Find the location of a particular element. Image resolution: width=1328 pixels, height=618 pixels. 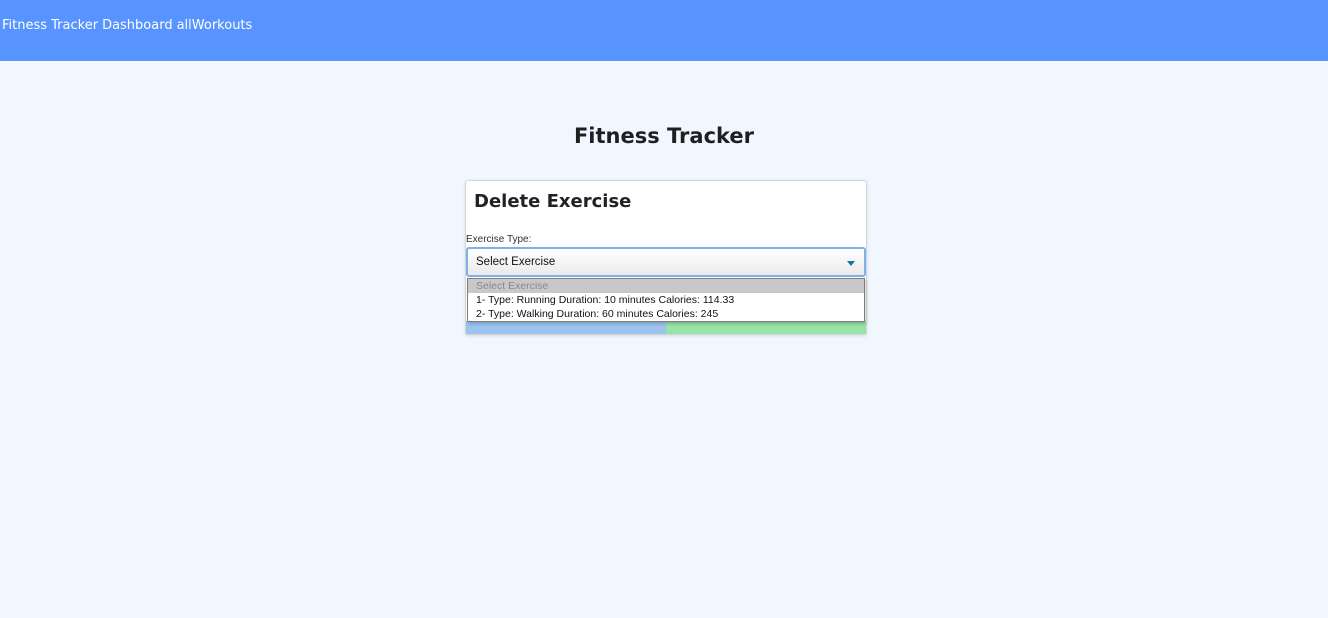

navbar-brand: Fitness Tracker is located at coordinates (50, 25).